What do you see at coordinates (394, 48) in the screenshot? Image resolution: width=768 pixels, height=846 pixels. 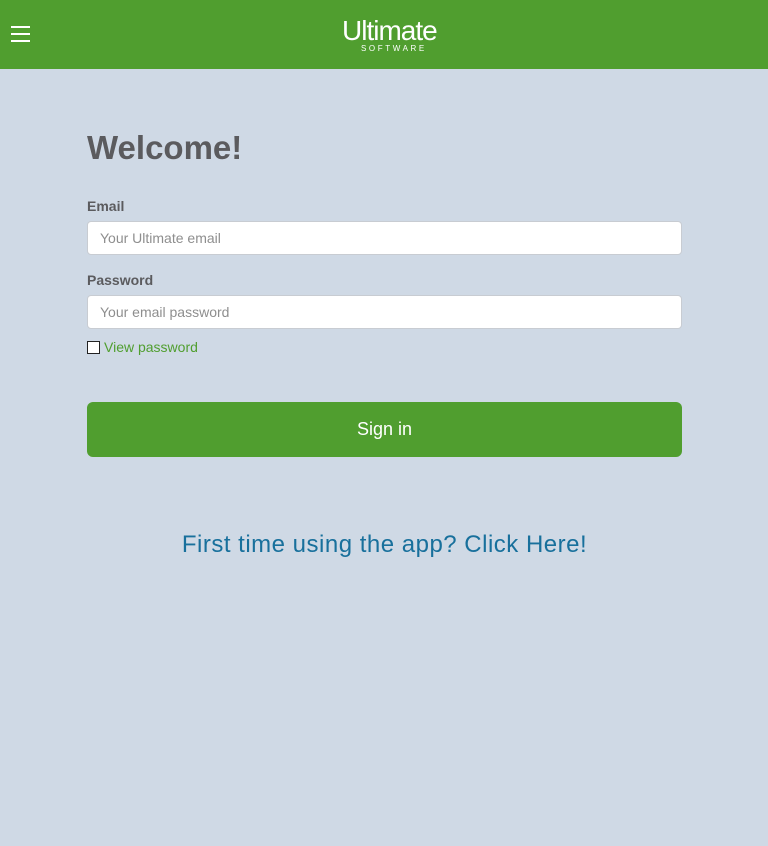 I see `logo-subtitle: SOFTWARE` at bounding box center [394, 48].